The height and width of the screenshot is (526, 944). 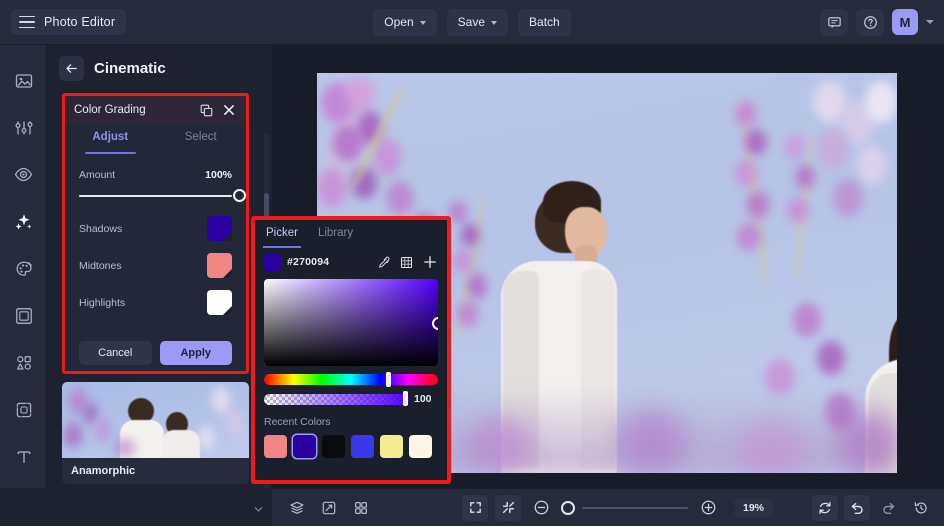 I want to click on sparkles-icon, so click(x=23, y=222).